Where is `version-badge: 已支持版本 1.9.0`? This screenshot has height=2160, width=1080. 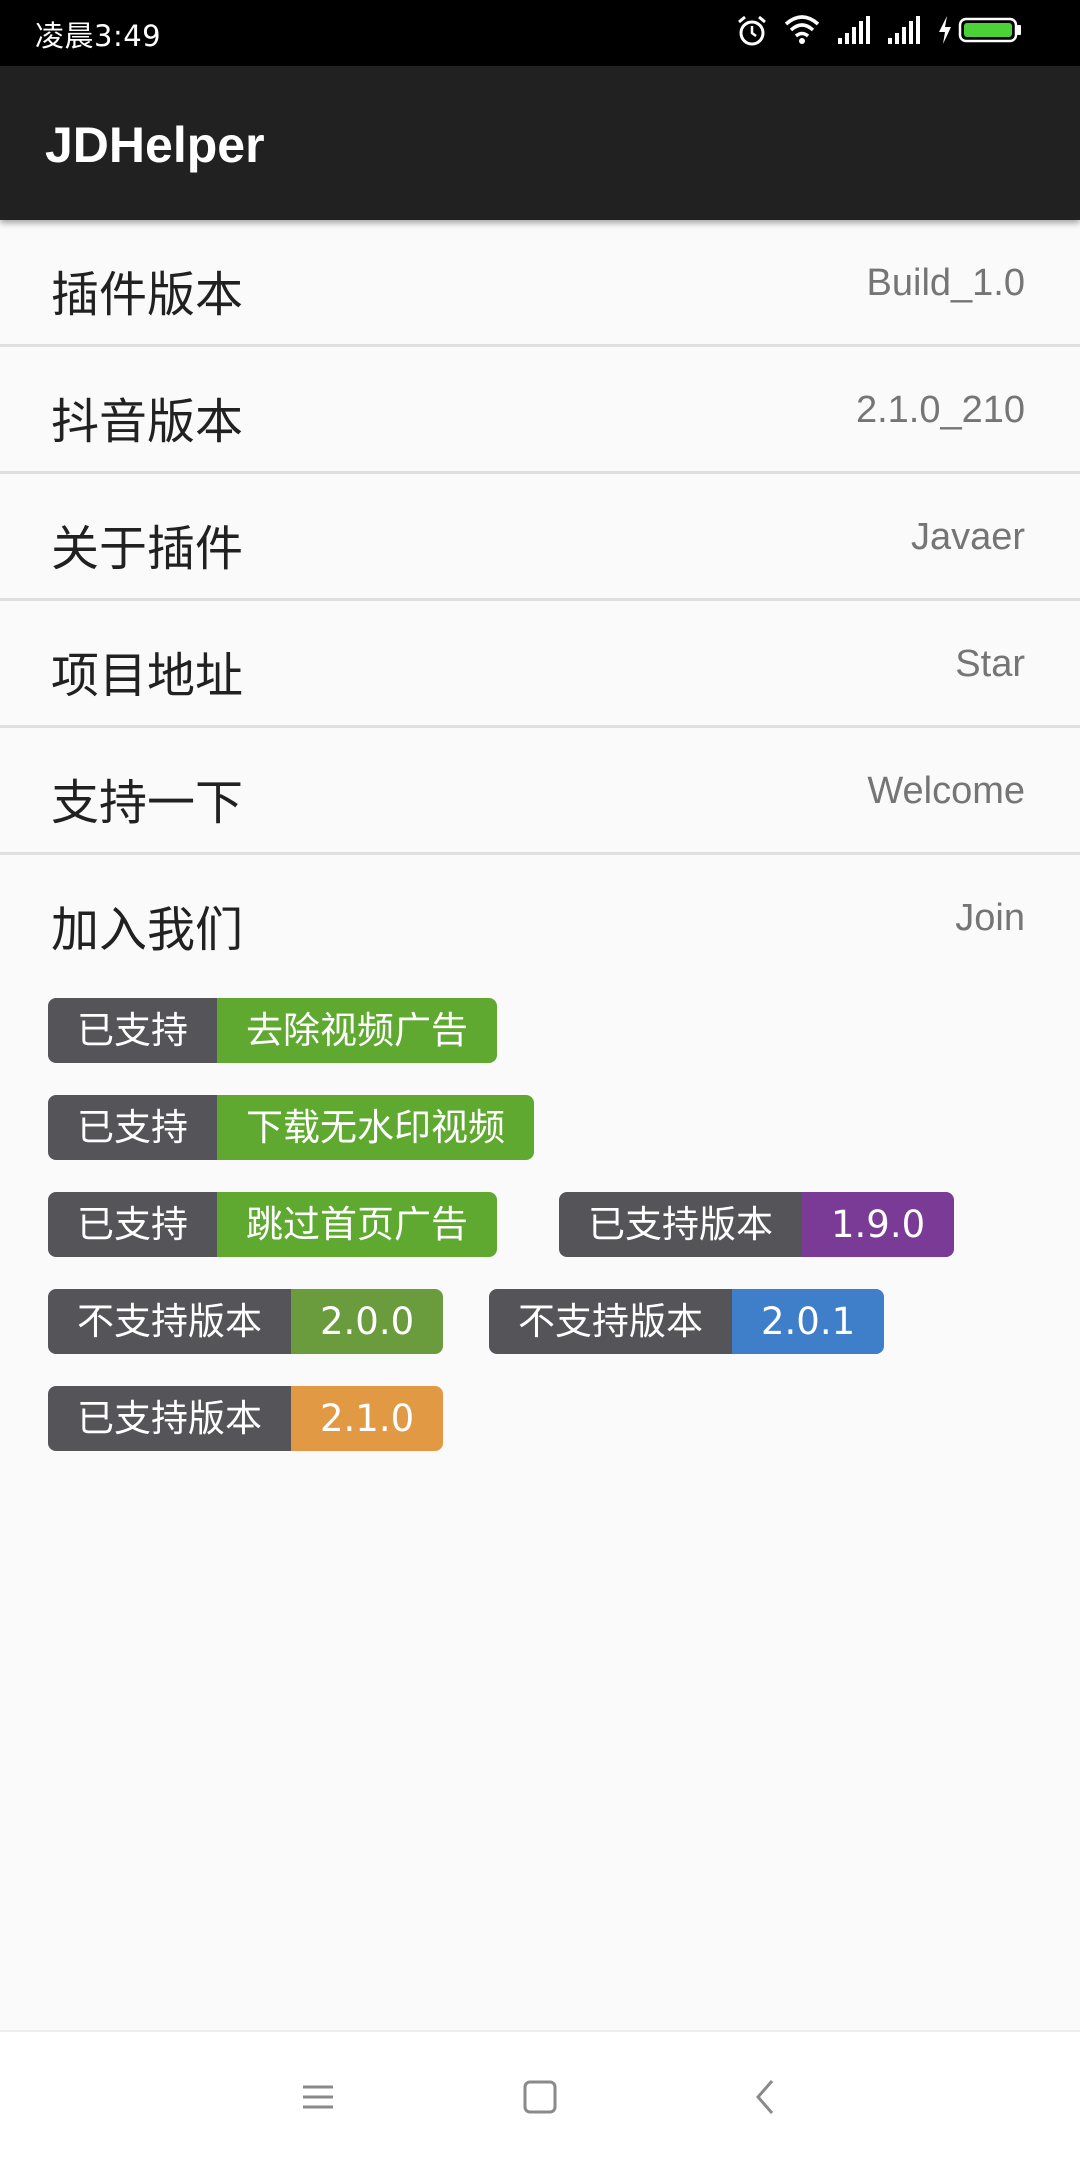 version-badge: 已支持版本 1.9.0 is located at coordinates (757, 1224).